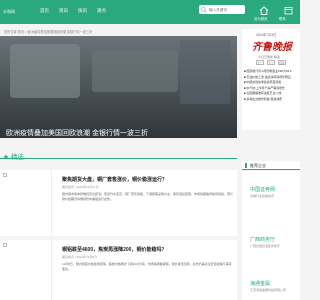  I want to click on date-label: 2024年7月3日, so click(266, 35).